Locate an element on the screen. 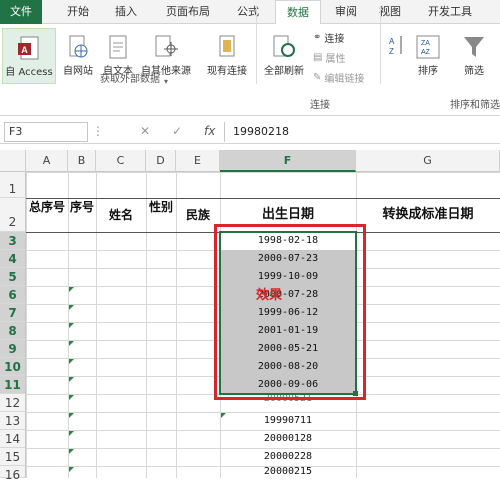  refresh-all-button: 全部刷新 is located at coordinates (284, 56).